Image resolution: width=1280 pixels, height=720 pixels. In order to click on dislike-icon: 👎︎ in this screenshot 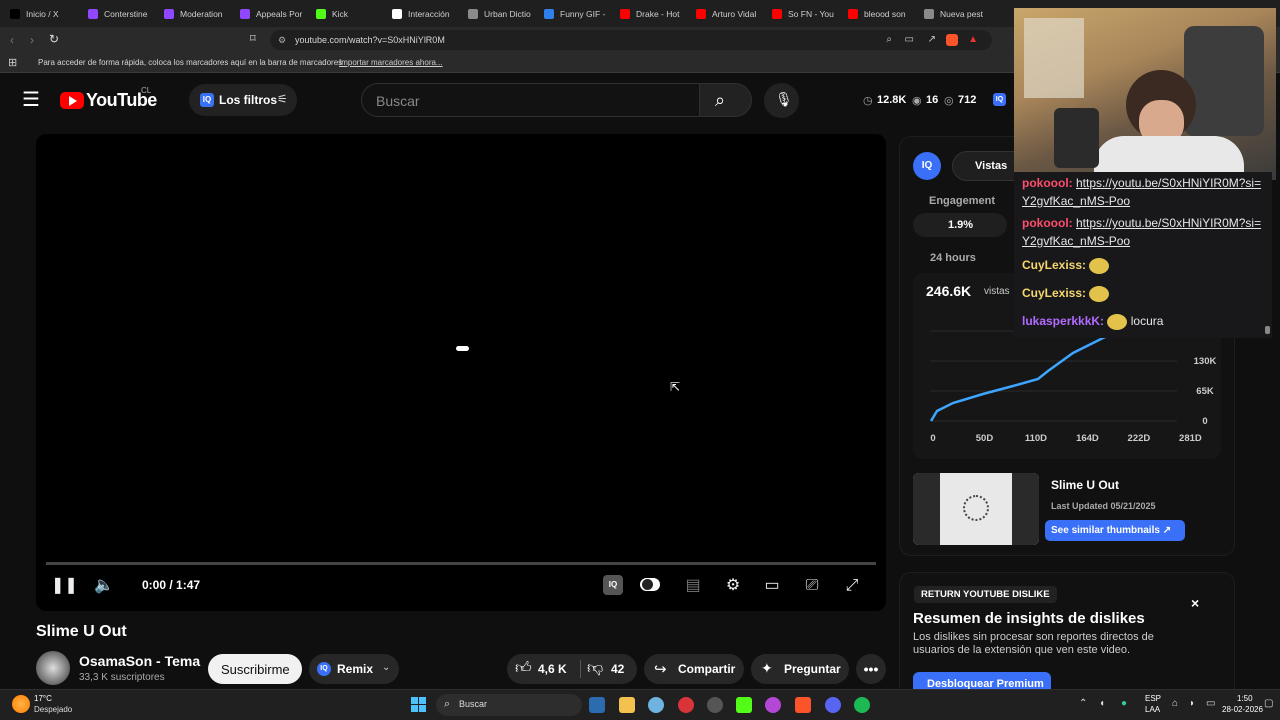, I will do `click(595, 668)`.